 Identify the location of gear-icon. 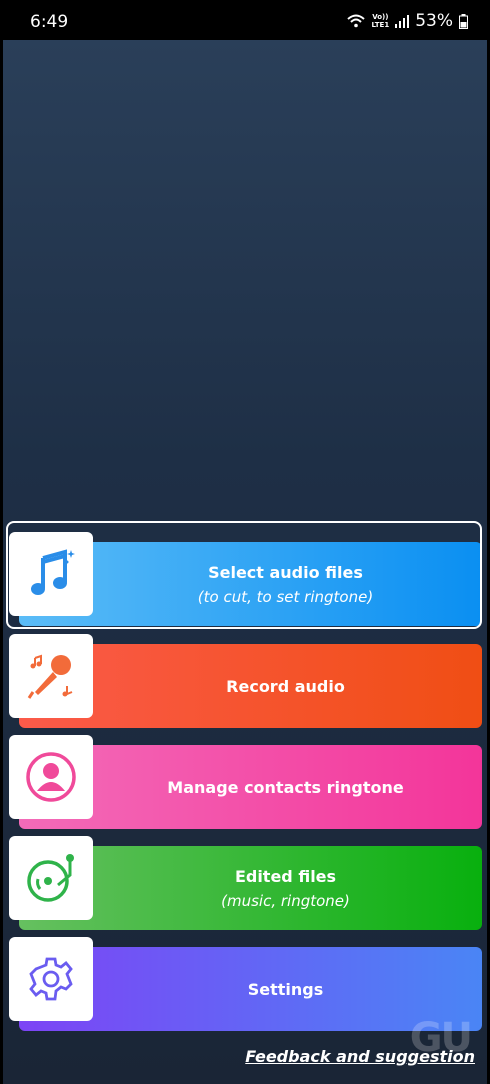
(51, 979).